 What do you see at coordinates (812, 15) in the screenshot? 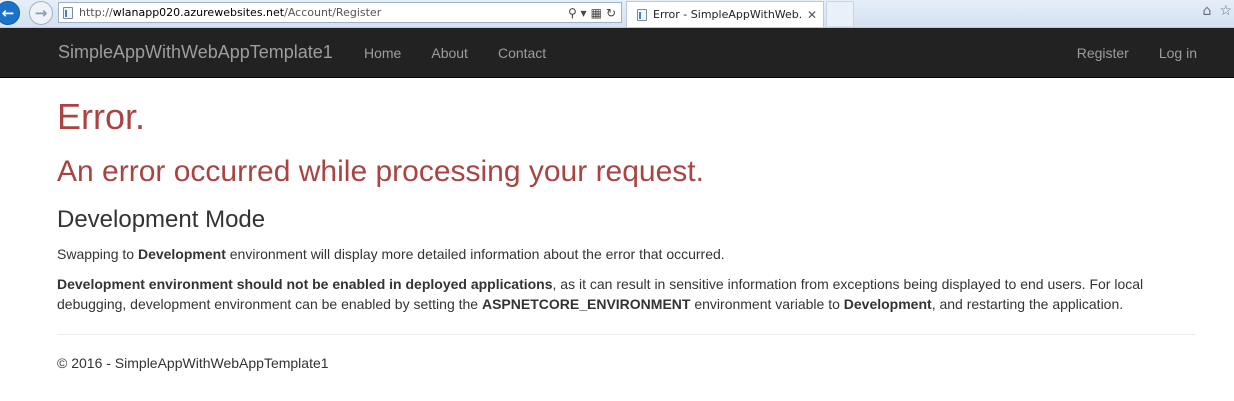
I see `close-icon: ✕` at bounding box center [812, 15].